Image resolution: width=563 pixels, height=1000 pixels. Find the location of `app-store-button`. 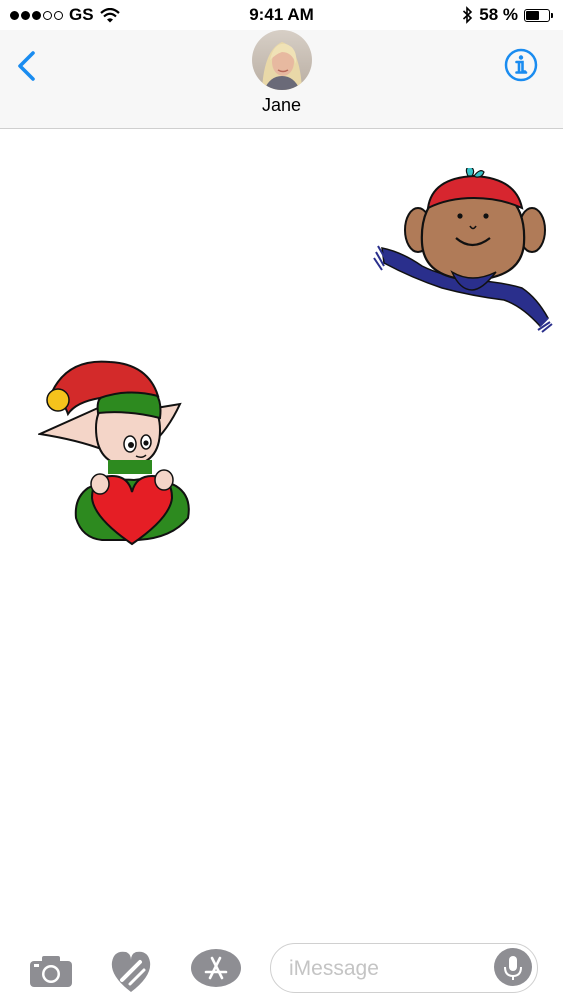

app-store-button is located at coordinates (216, 968).